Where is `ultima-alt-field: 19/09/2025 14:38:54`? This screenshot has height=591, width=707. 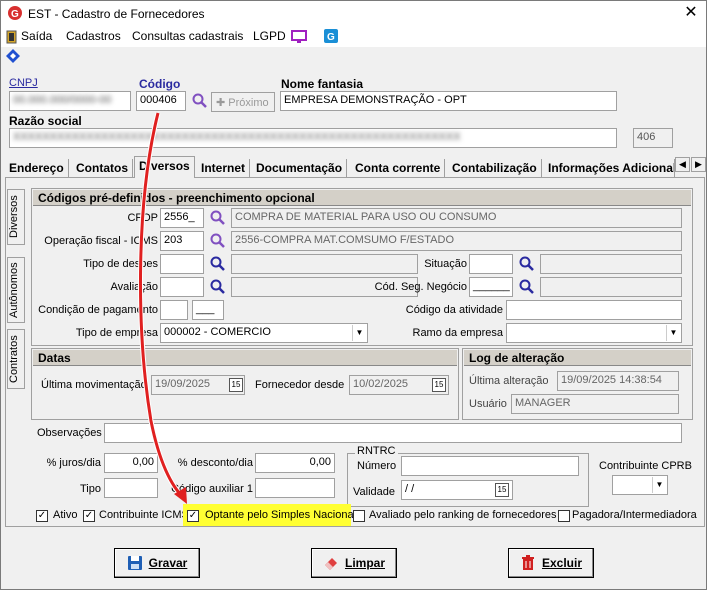 ultima-alt-field: 19/09/2025 14:38:54 is located at coordinates (618, 381).